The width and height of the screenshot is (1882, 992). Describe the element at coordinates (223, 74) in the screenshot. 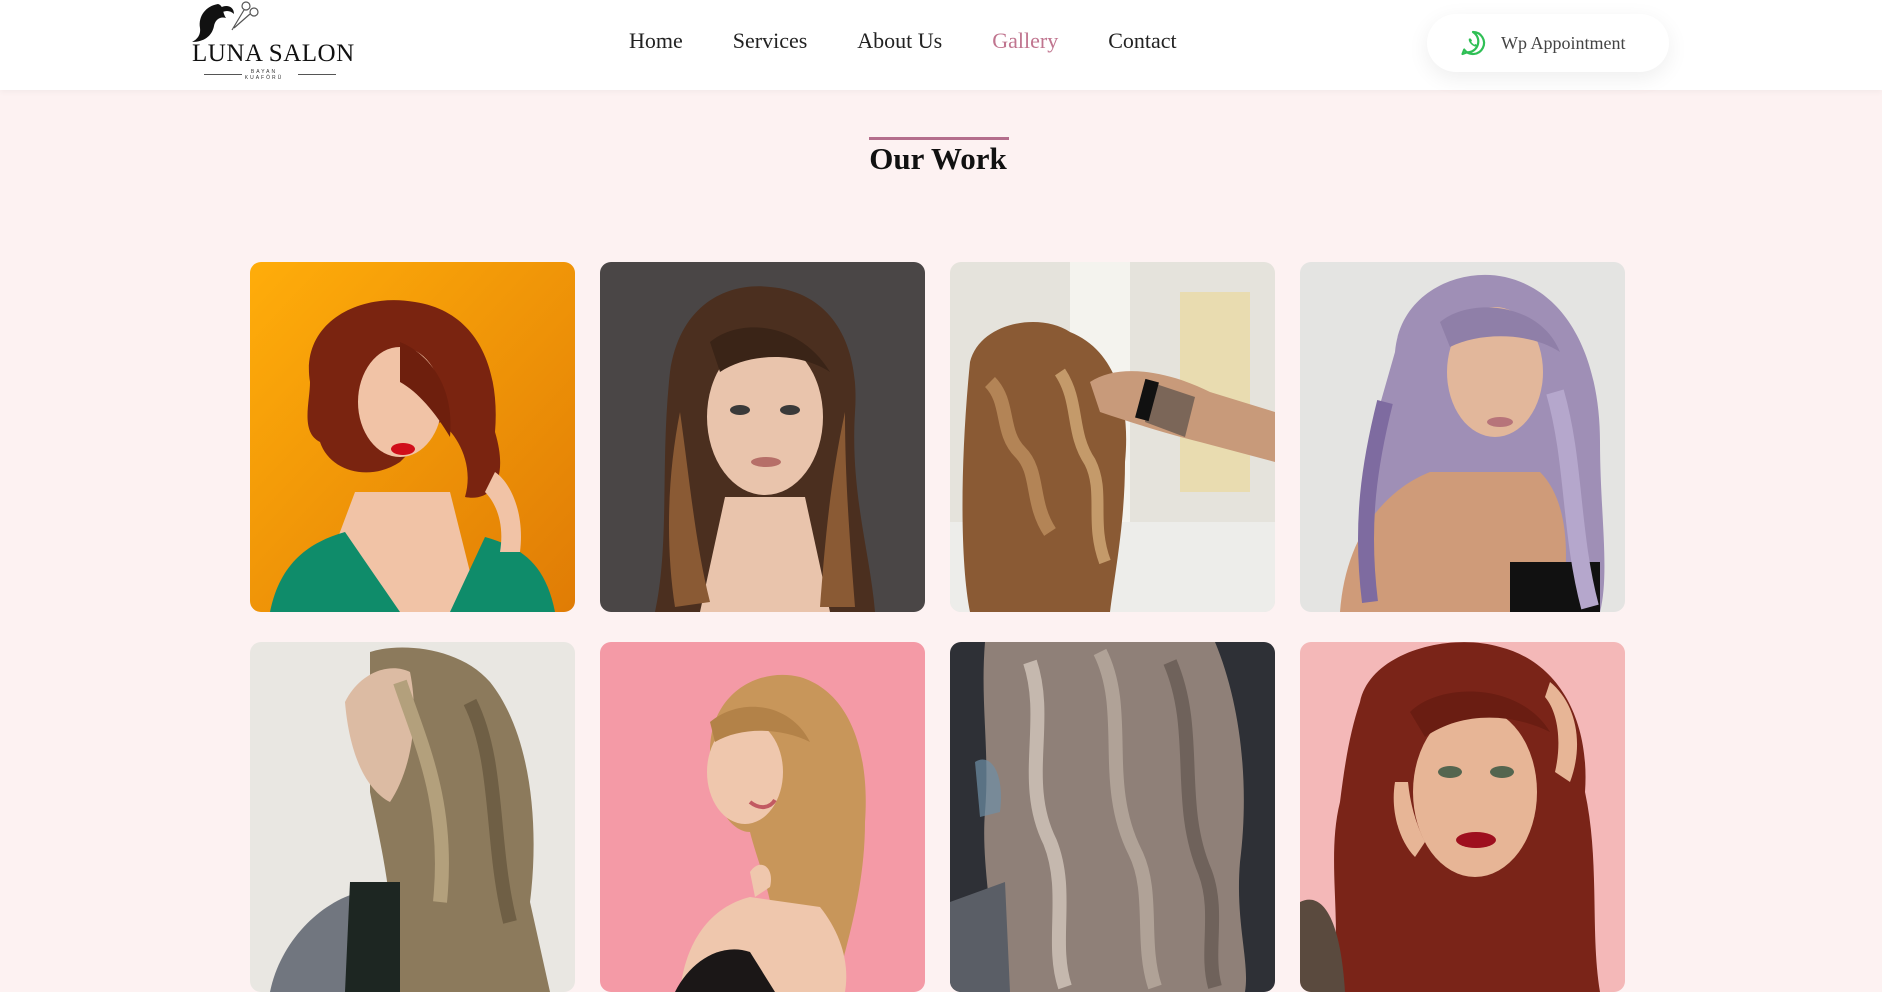

I see `logo-divider-left` at that location.